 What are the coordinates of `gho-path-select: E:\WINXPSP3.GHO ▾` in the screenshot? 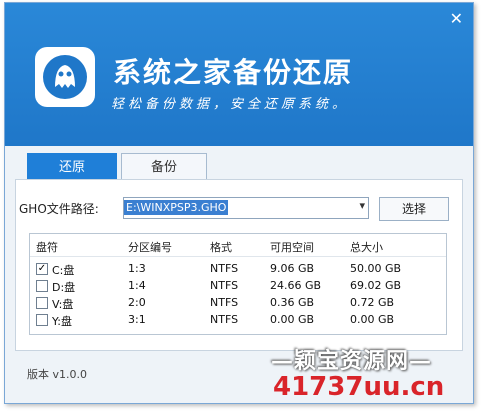 It's located at (246, 208).